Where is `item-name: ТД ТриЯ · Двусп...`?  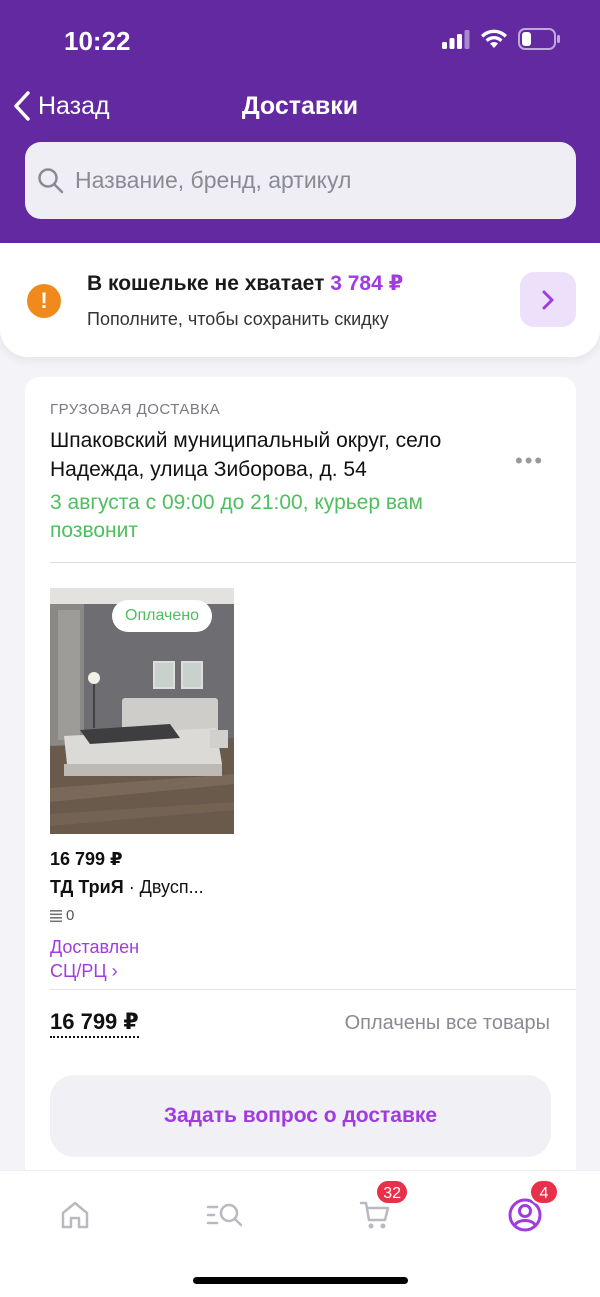 item-name: ТД ТриЯ · Двусп... is located at coordinates (127, 887).